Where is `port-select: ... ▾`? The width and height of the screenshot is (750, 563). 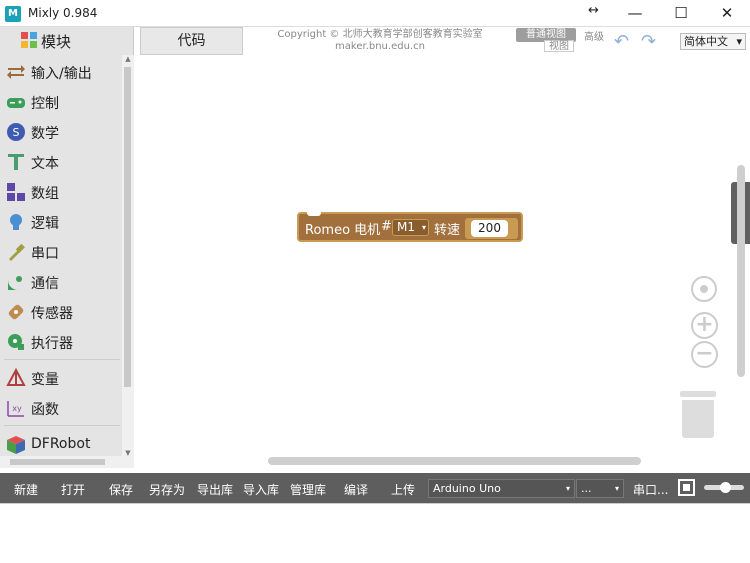 port-select: ... ▾ is located at coordinates (600, 488).